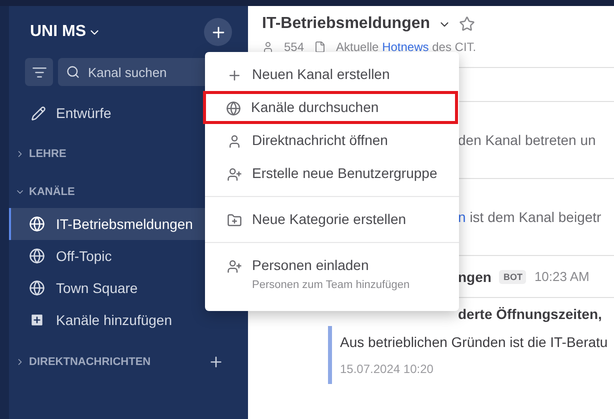  Describe the element at coordinates (146, 72) in the screenshot. I see `search-input: Kanal suchen` at that location.